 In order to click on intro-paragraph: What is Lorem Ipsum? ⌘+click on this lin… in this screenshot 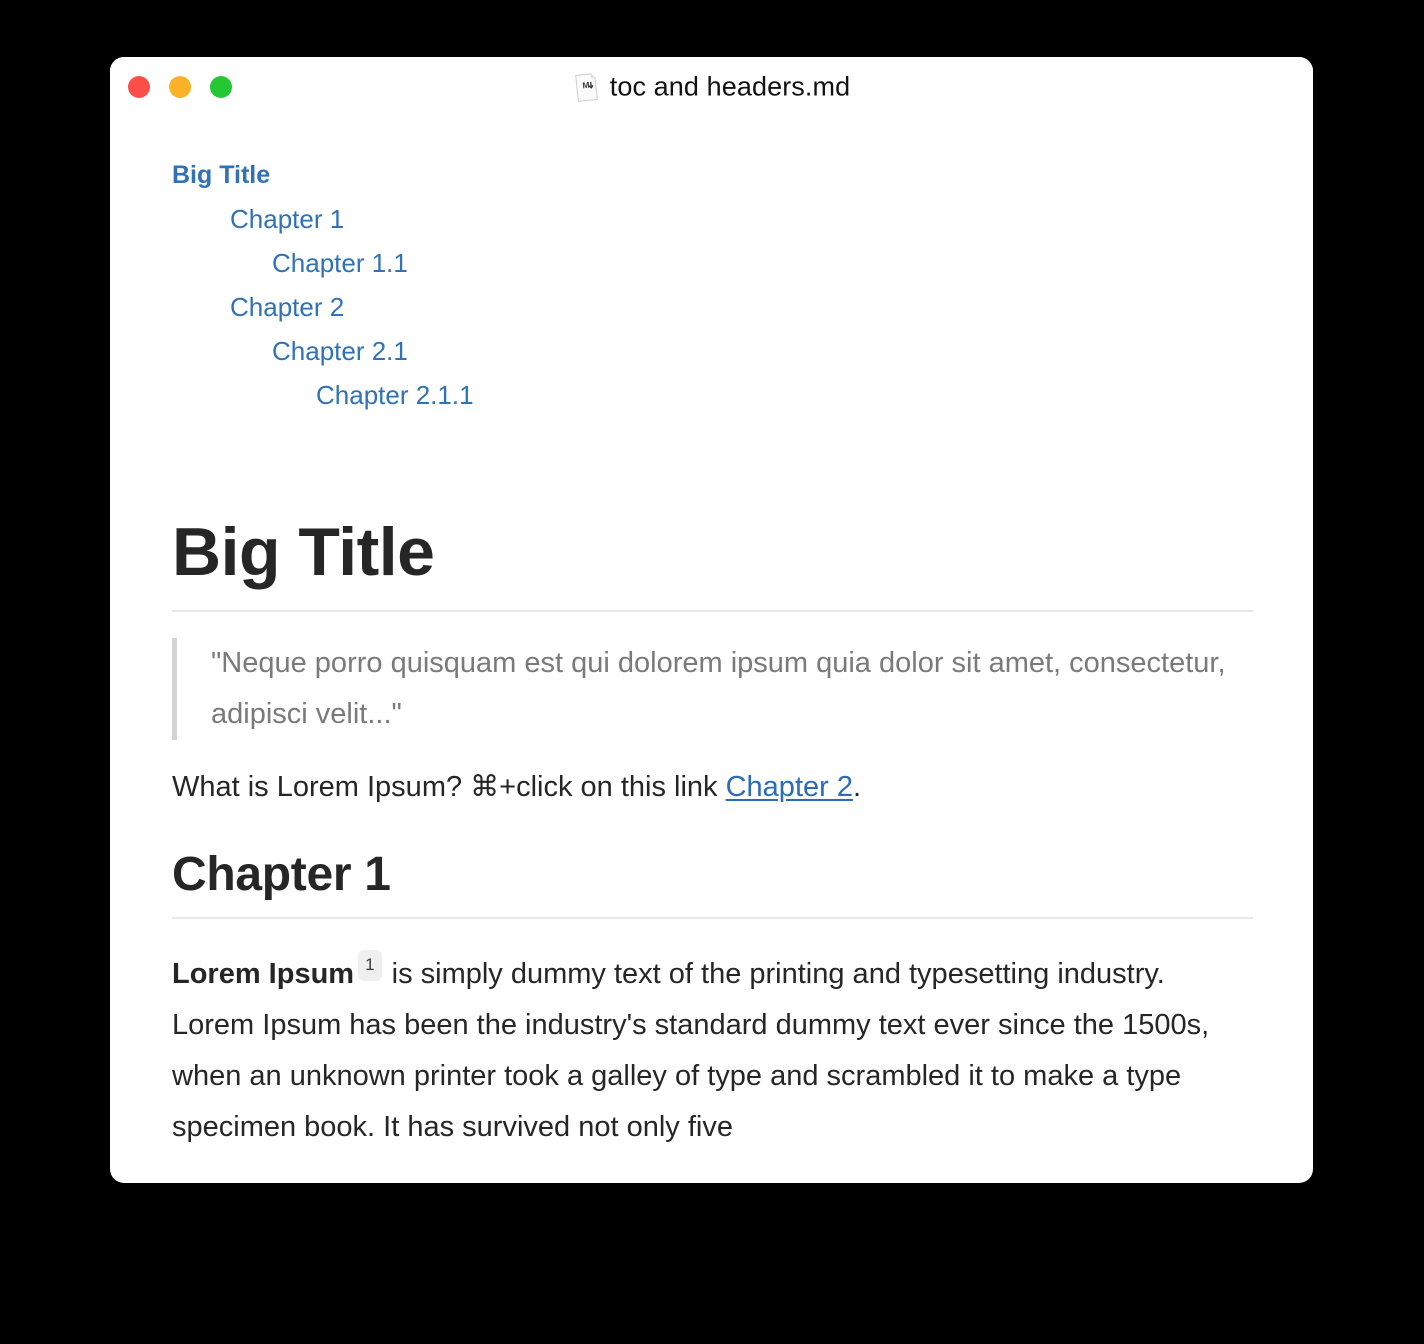, I will do `click(712, 787)`.